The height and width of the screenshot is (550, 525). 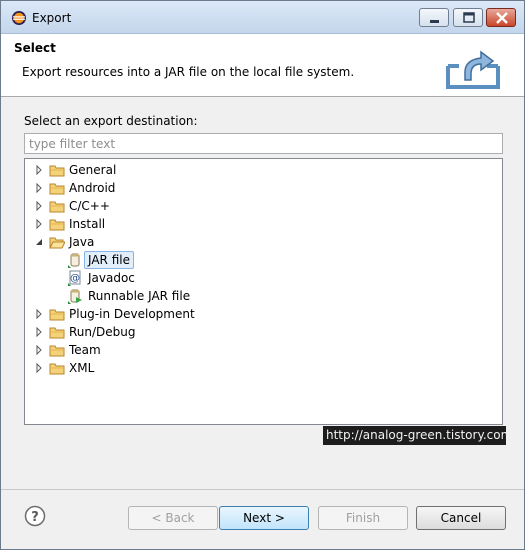 What do you see at coordinates (260, 260) in the screenshot?
I see `tree-item-jar-file: JAR file` at bounding box center [260, 260].